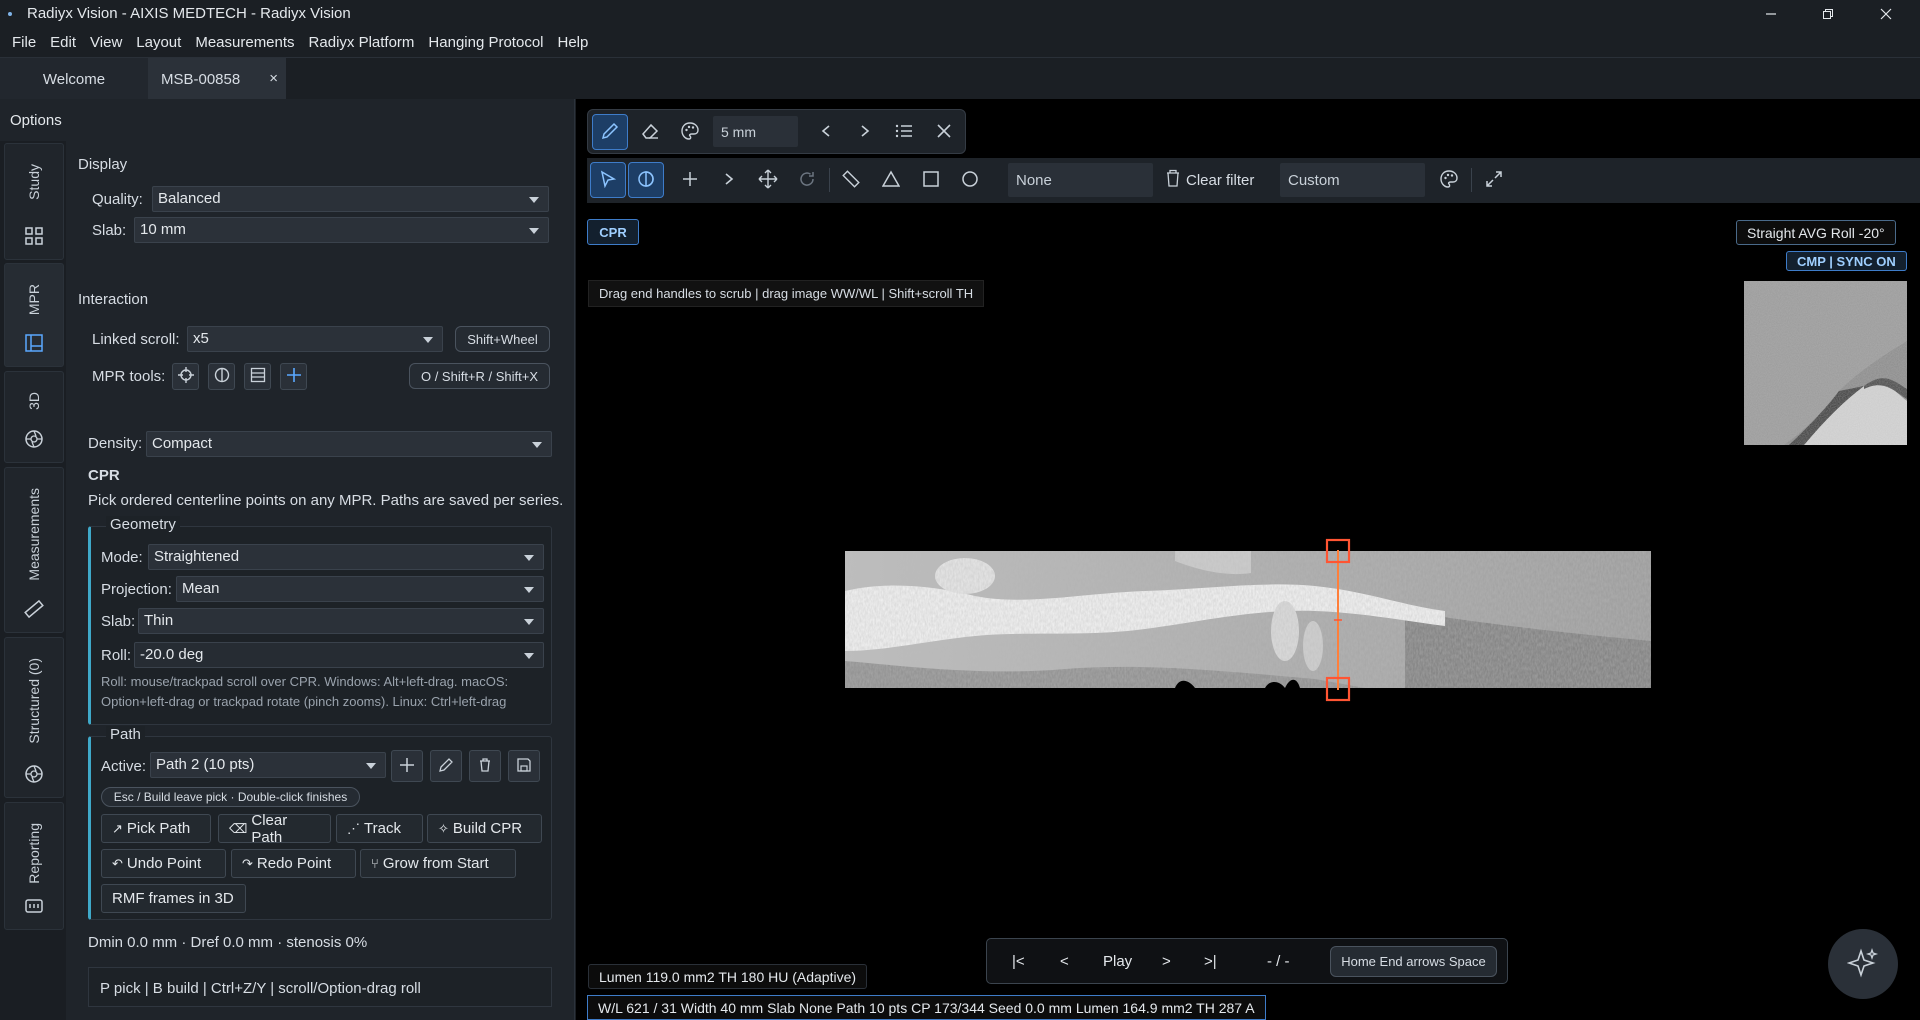 Image resolution: width=1920 pixels, height=1020 pixels. Describe the element at coordinates (1771, 14) in the screenshot. I see `minimize-button` at that location.